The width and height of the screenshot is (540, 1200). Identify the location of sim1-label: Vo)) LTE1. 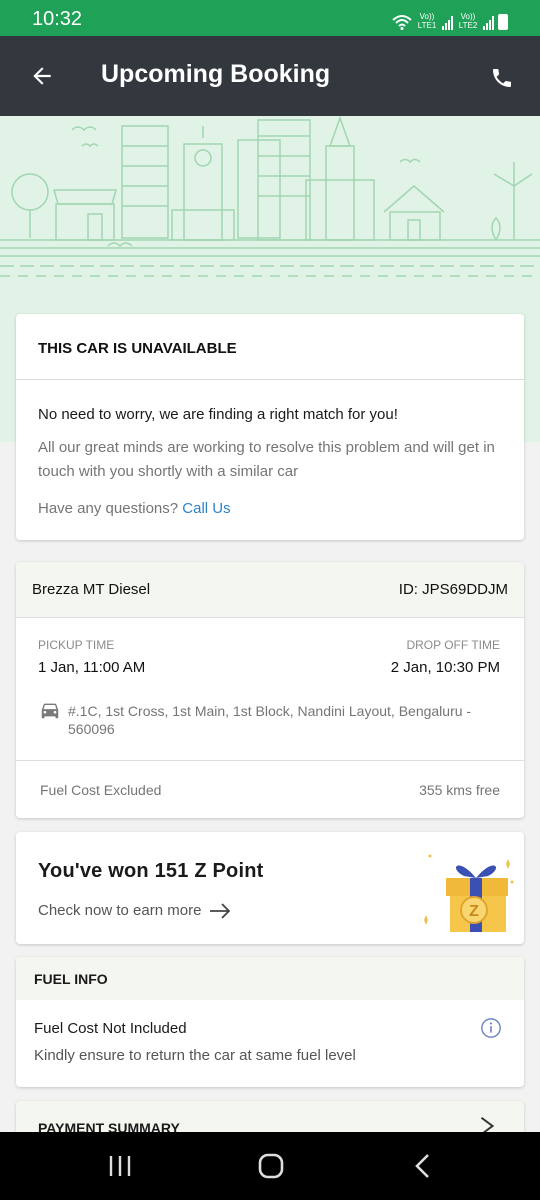
(427, 21).